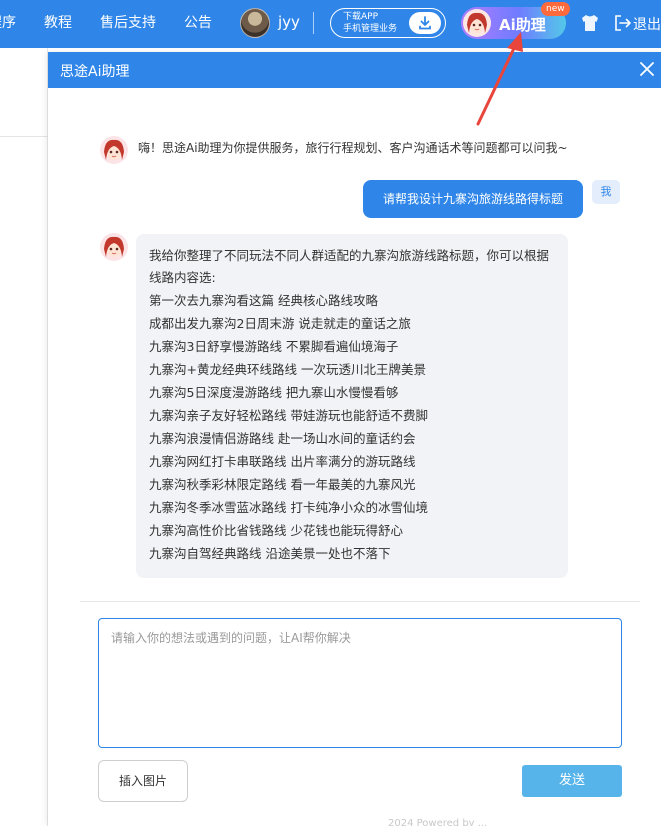 This screenshot has width=661, height=826. What do you see at coordinates (24, 136) in the screenshot?
I see `background-divider` at bounding box center [24, 136].